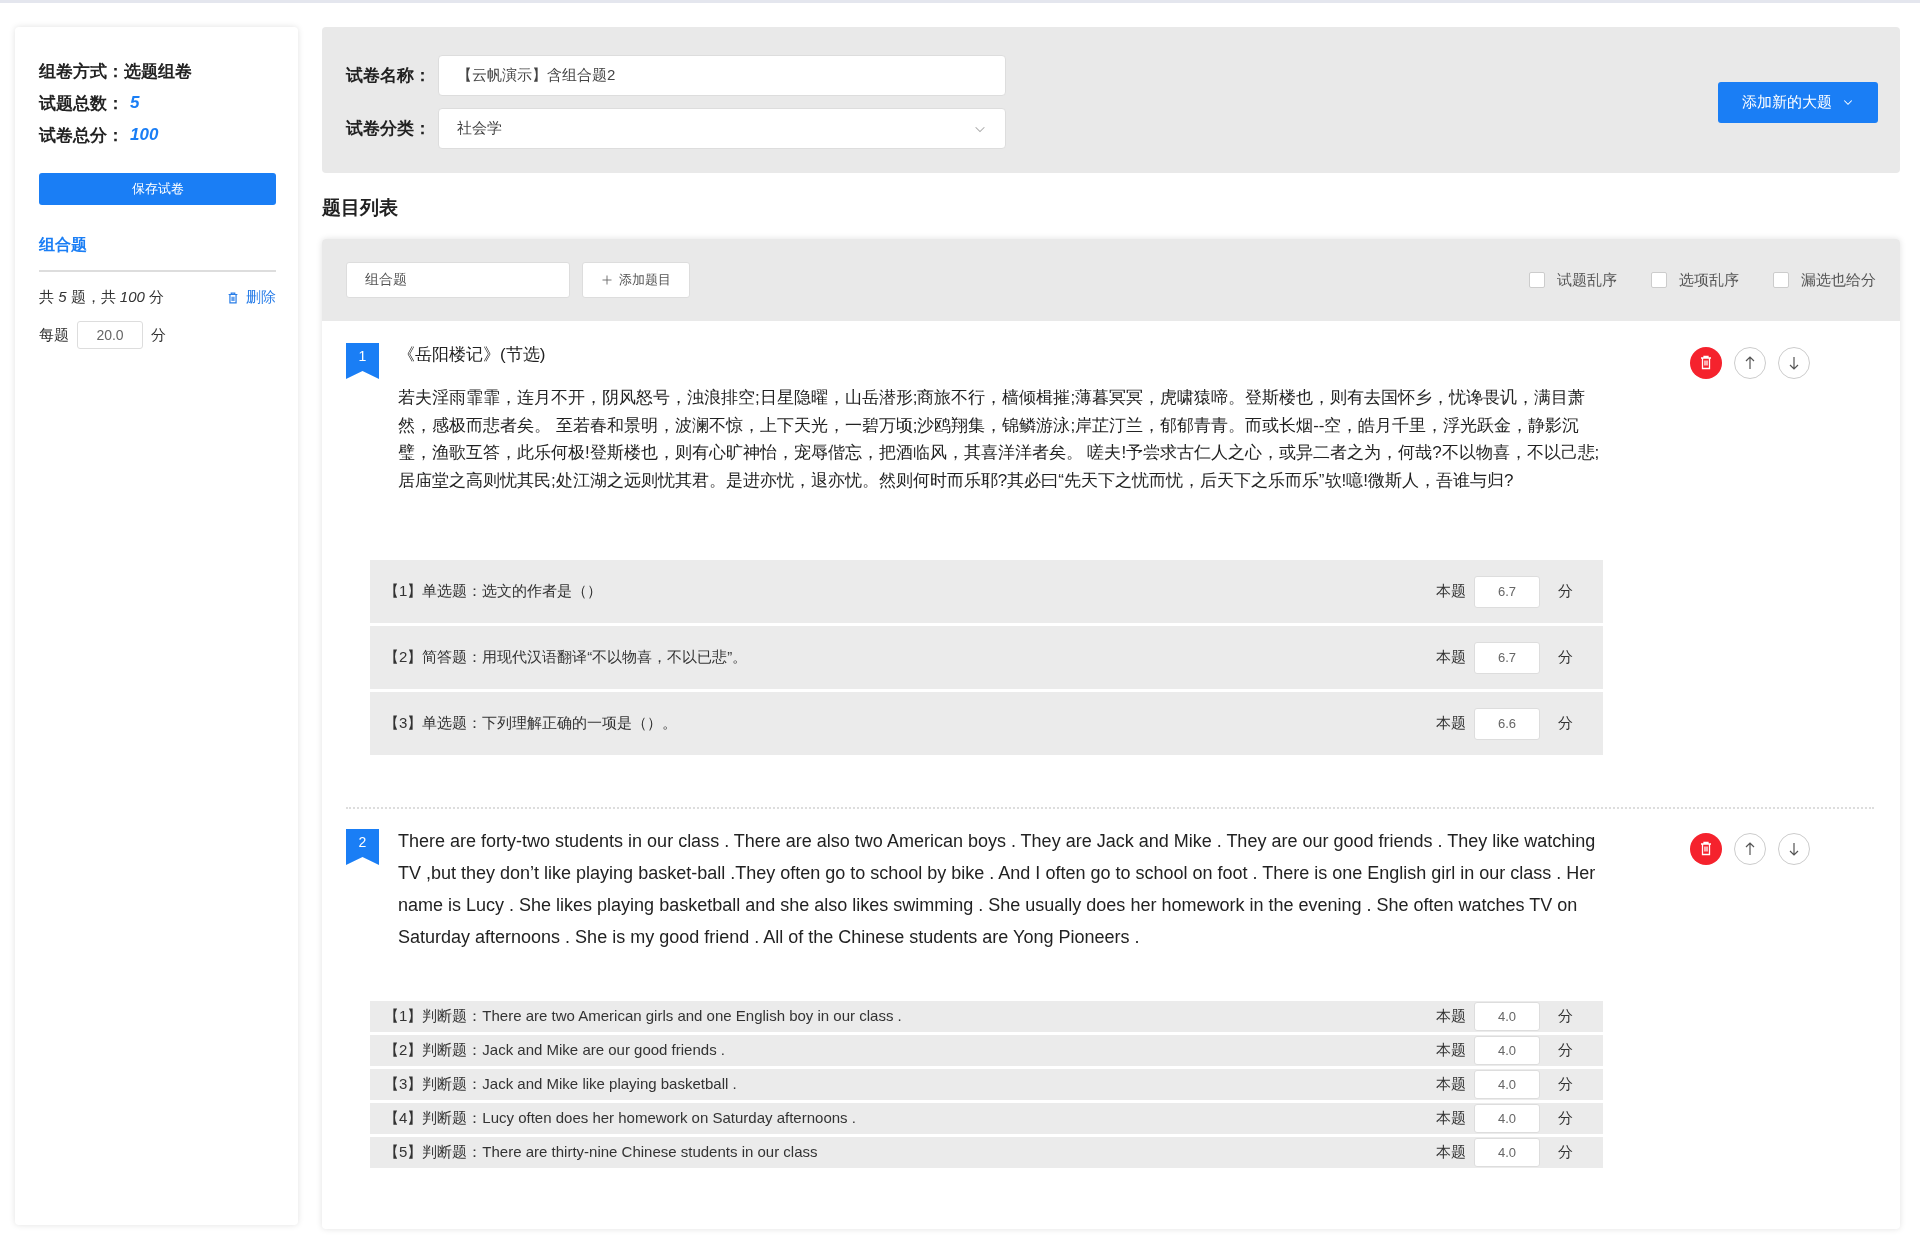 This screenshot has height=1242, width=1920. Describe the element at coordinates (1587, 280) in the screenshot. I see `checkbox-label: 试题乱序` at that location.